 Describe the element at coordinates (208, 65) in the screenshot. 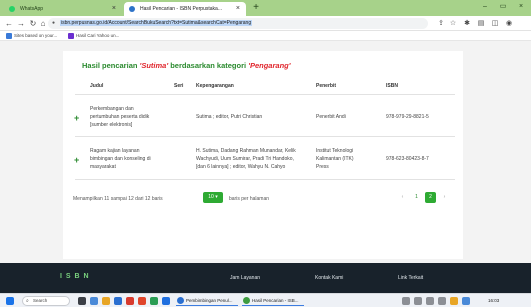

I see `heading-middle: berdasarkan kategori` at that location.